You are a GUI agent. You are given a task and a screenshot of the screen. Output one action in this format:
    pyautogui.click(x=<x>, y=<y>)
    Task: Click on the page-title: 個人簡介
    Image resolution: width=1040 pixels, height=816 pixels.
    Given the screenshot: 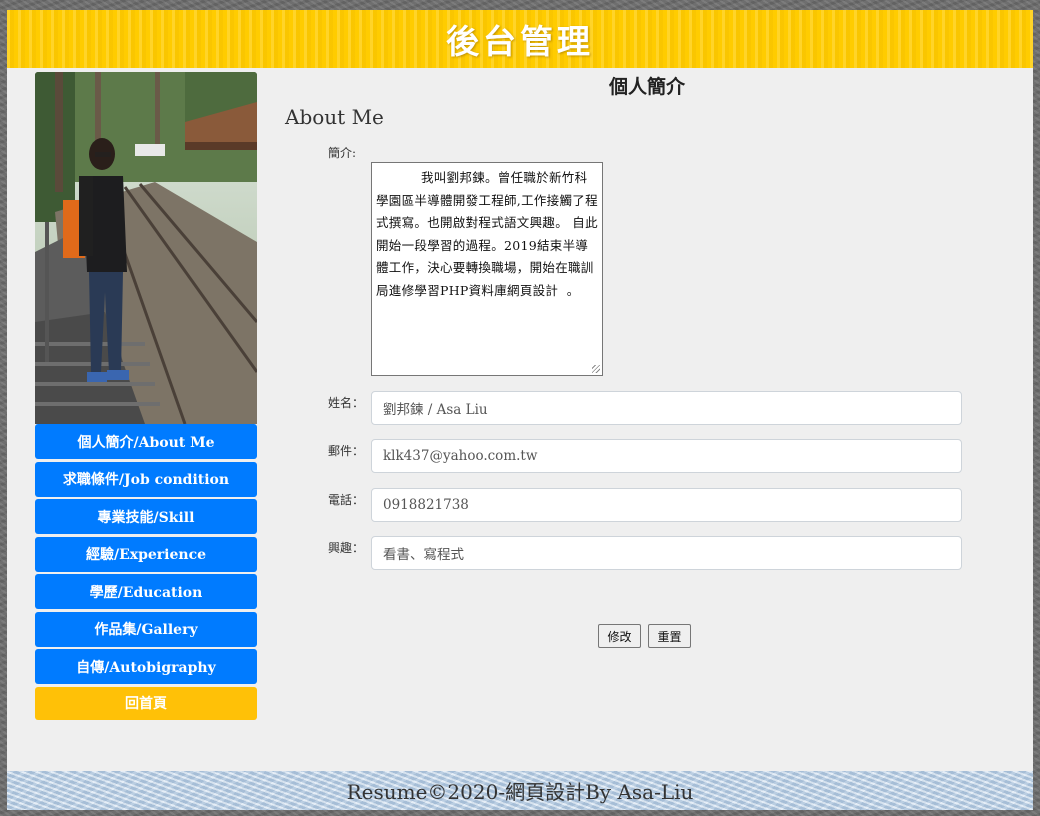 What is the action you would take?
    pyautogui.click(x=646, y=87)
    